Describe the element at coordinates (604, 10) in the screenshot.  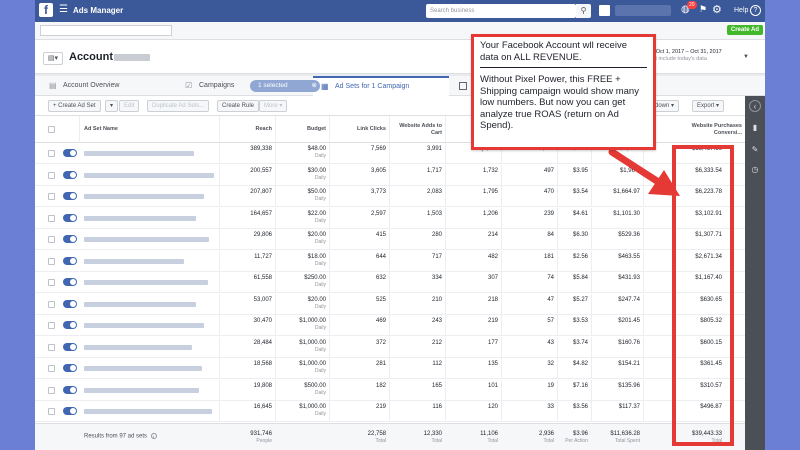
I see `account-thumbnail` at that location.